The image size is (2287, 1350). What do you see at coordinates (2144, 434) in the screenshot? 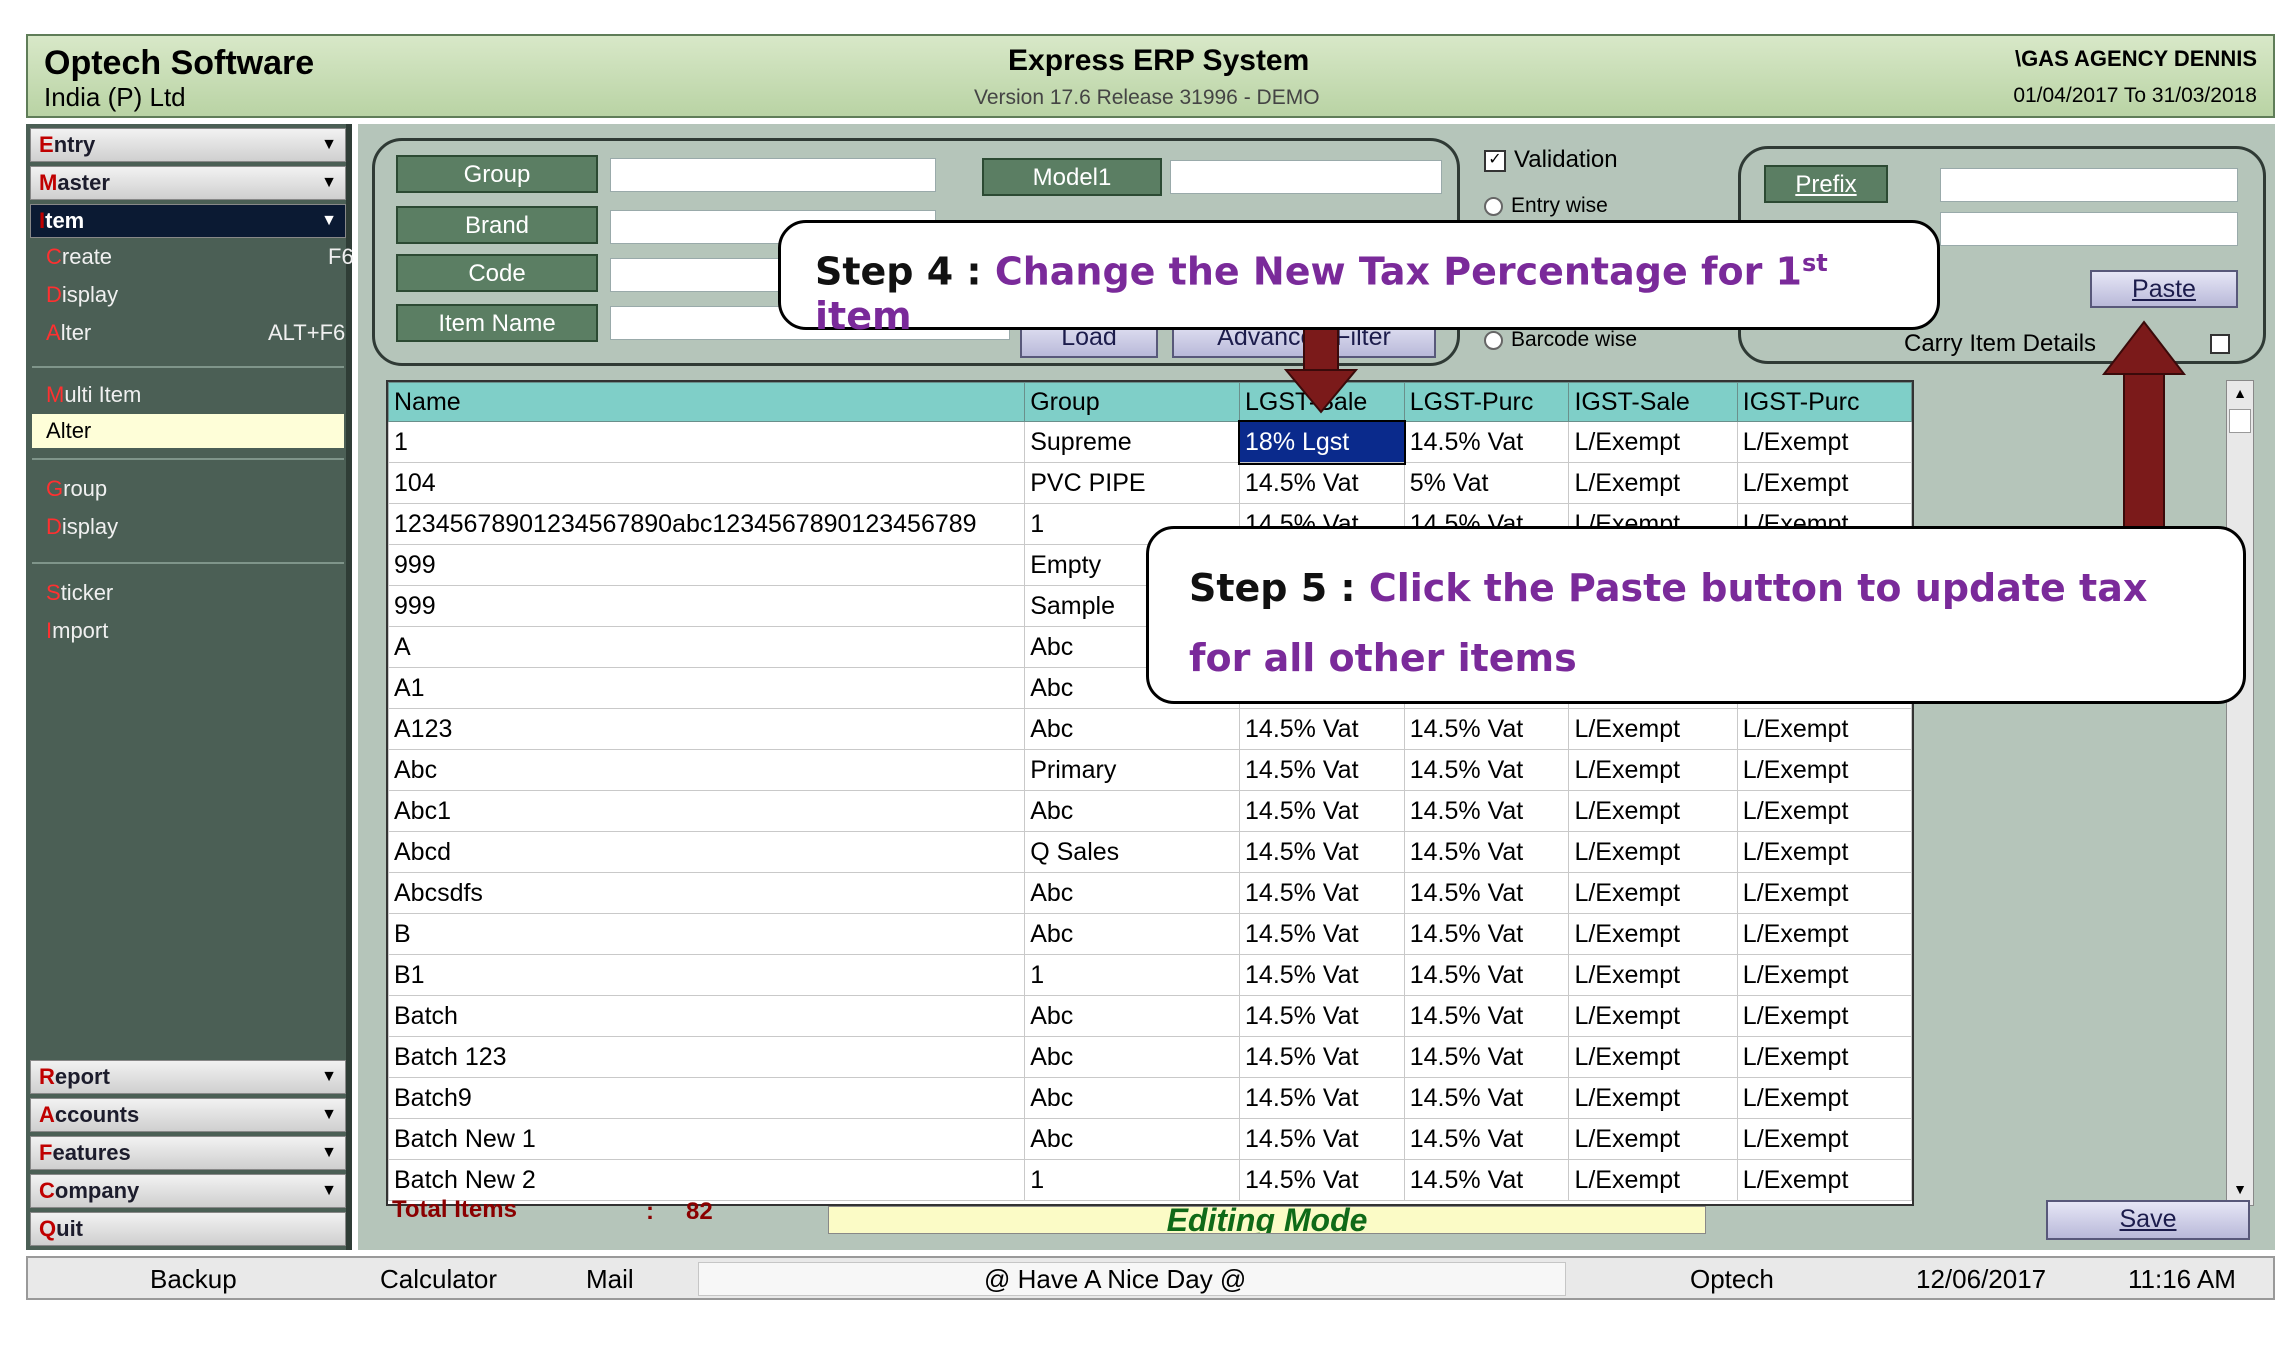
I see `up-arrow-icon` at bounding box center [2144, 434].